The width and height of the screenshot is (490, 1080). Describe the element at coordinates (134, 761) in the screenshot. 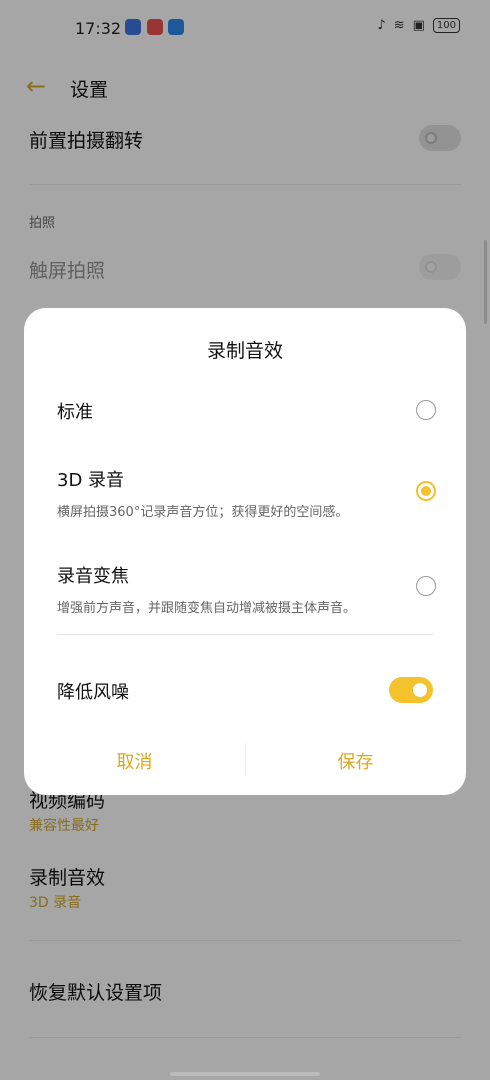

I see `cancel-button: 取消` at that location.